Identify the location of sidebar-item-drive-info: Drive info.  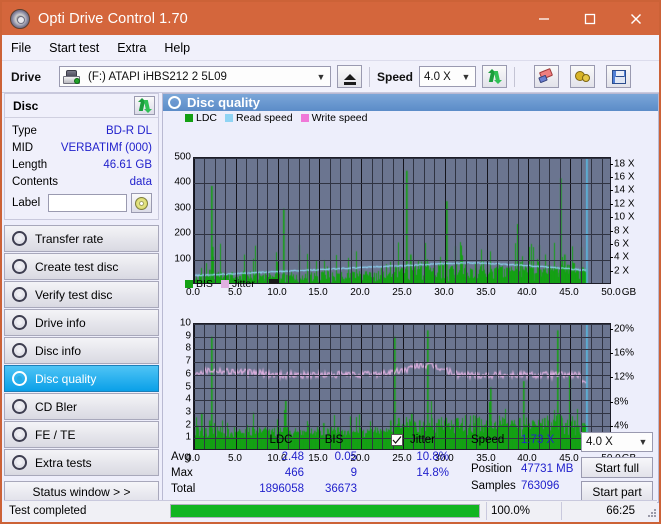
(81, 322).